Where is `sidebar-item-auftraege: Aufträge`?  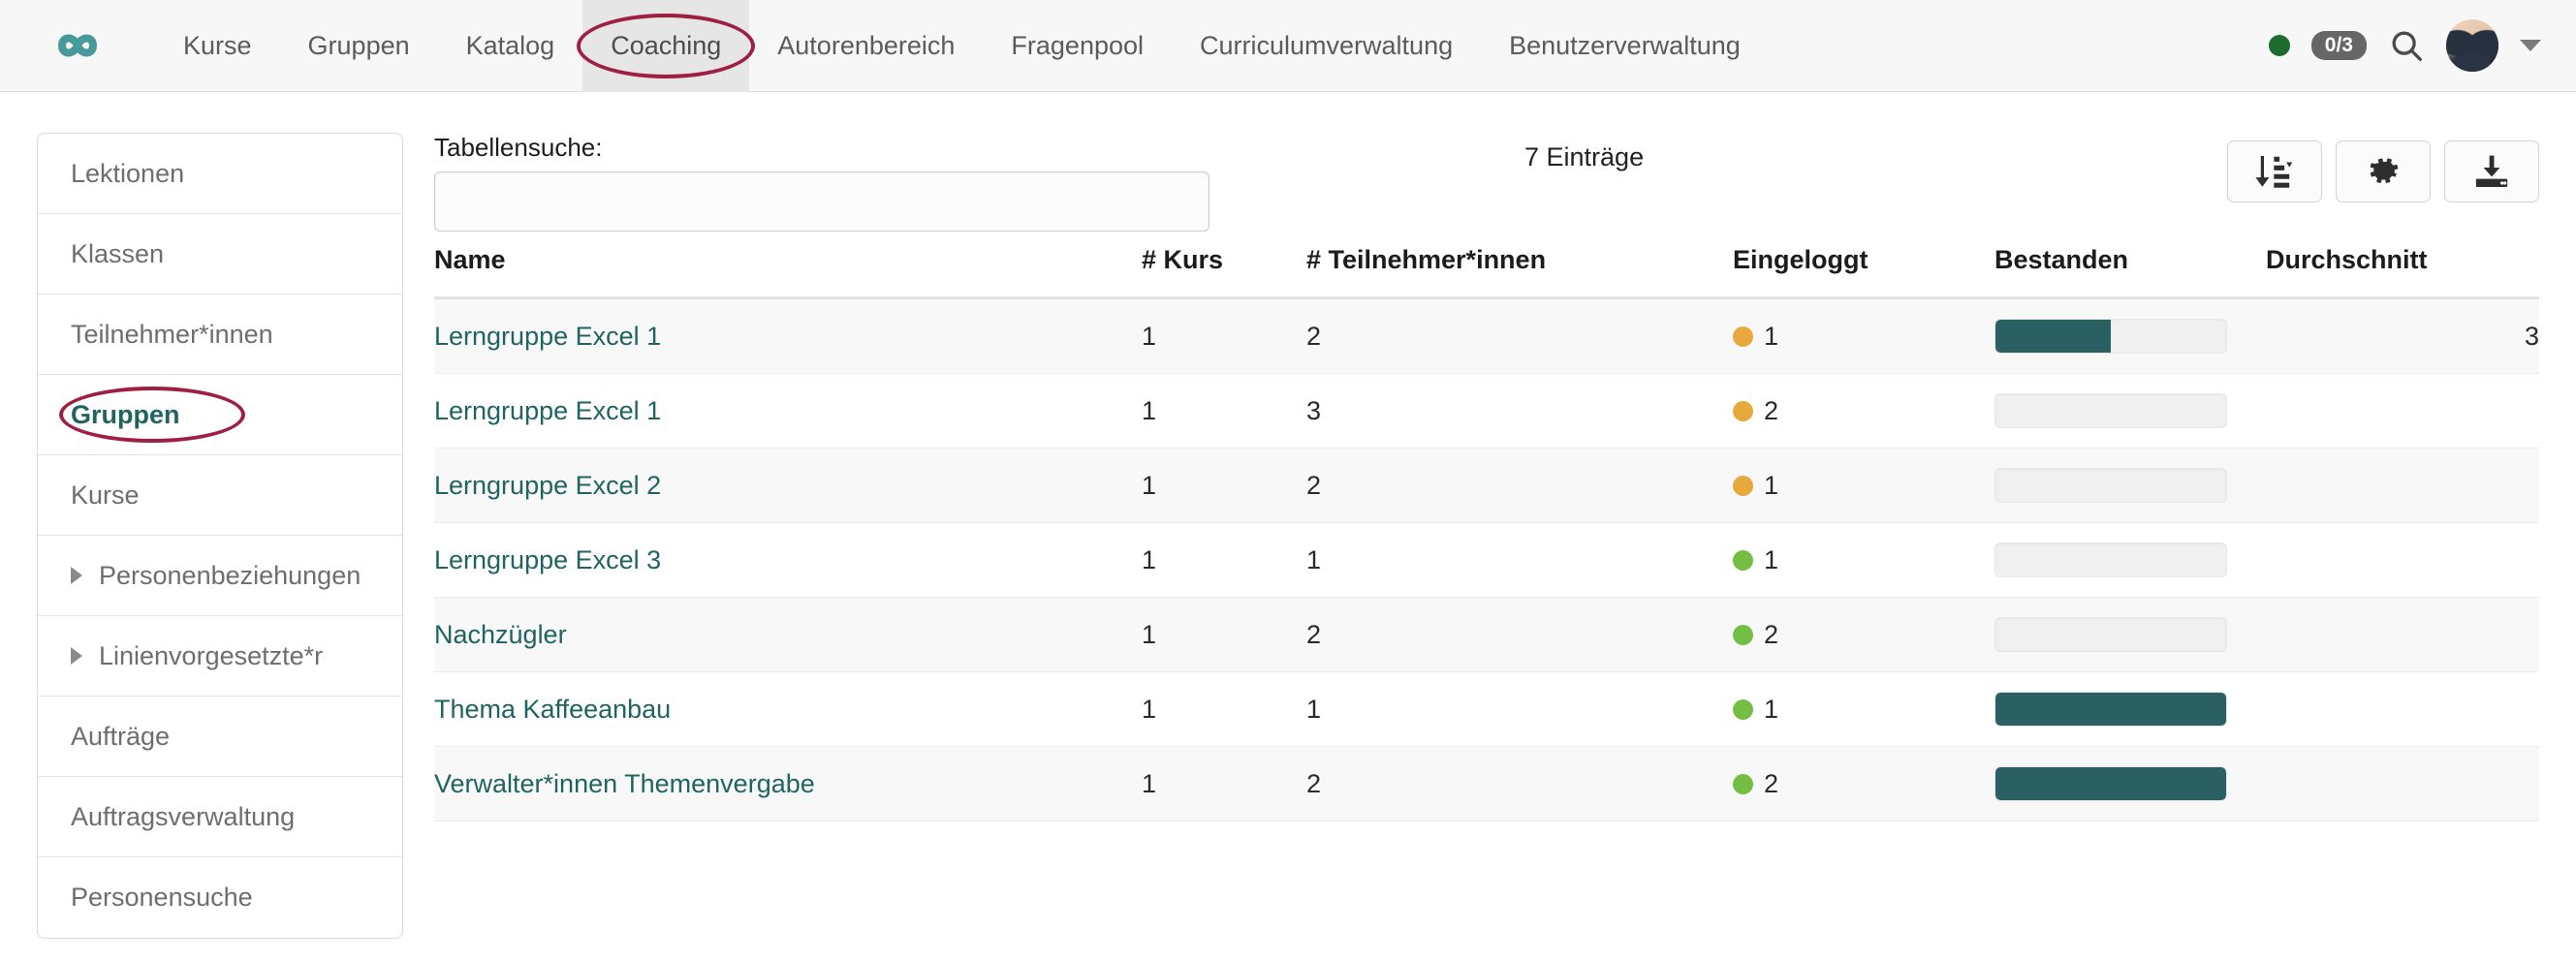
sidebar-item-auftraege: Aufträge is located at coordinates (220, 737).